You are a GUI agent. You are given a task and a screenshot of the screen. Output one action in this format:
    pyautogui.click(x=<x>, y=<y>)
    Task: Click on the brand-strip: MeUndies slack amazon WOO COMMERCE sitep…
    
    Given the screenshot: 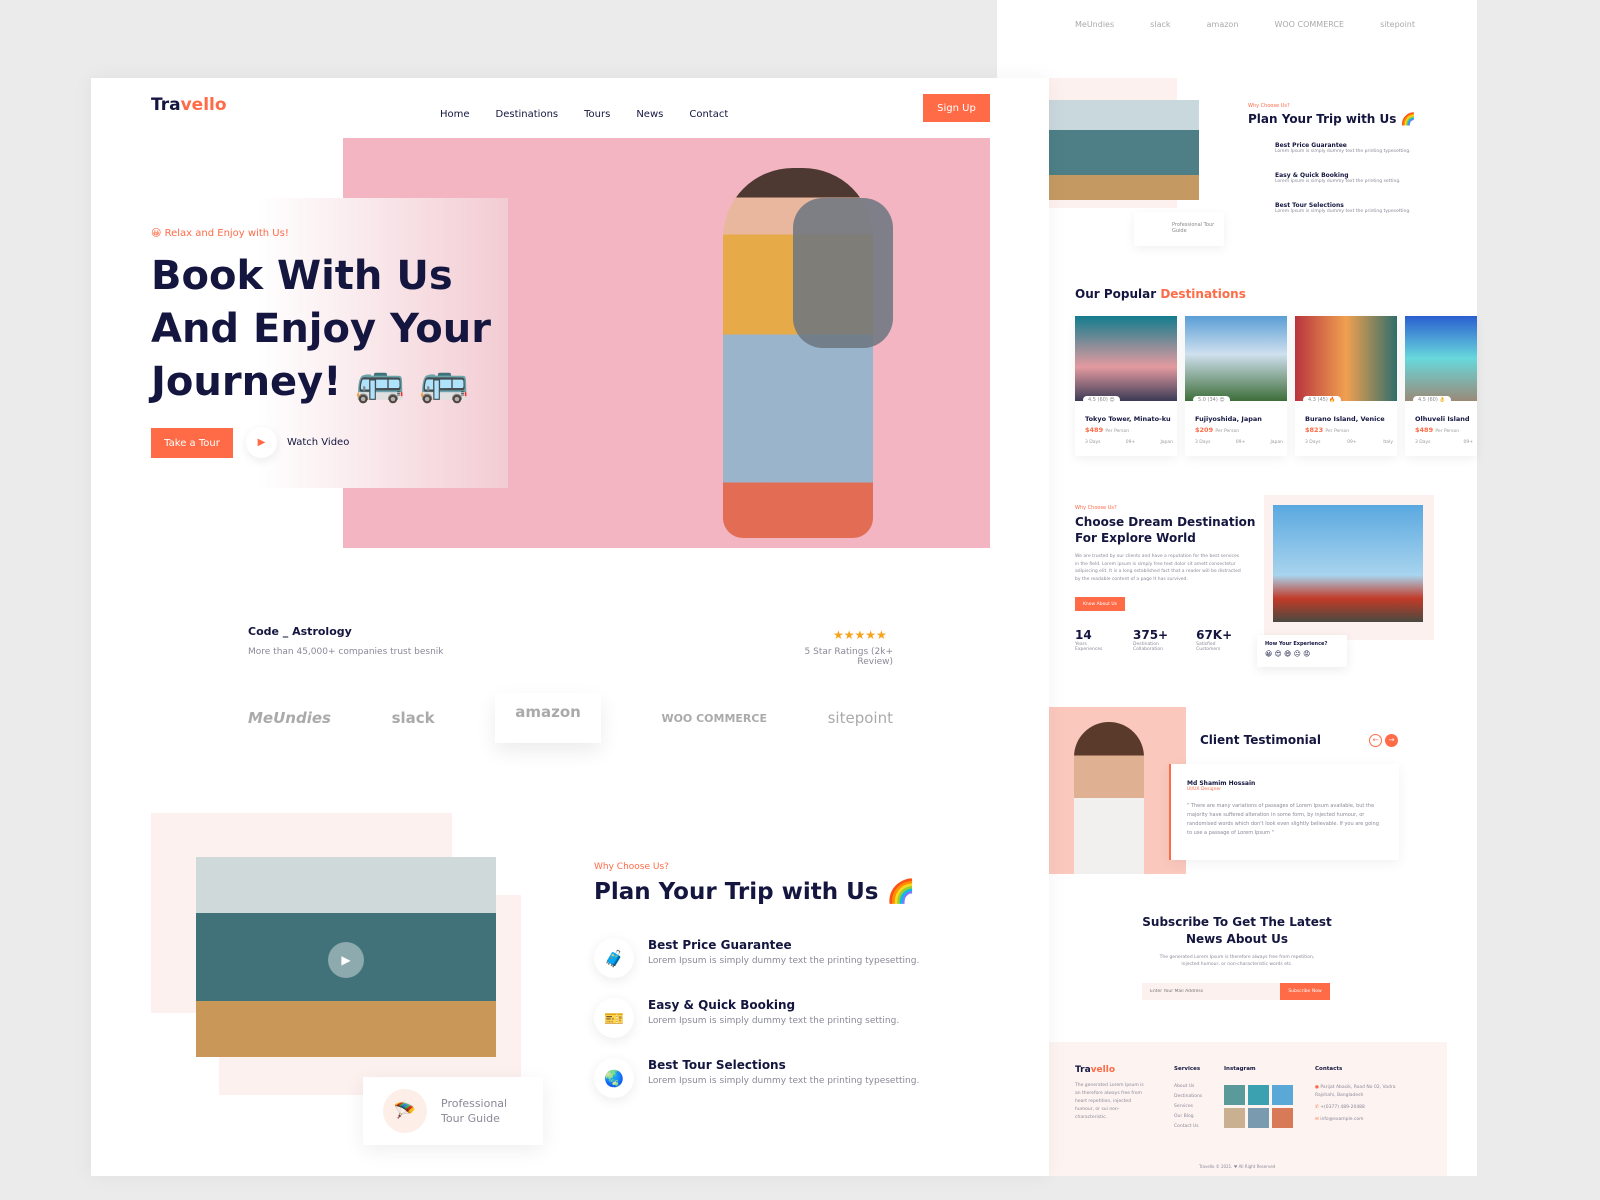 What is the action you would take?
    pyautogui.click(x=1245, y=24)
    